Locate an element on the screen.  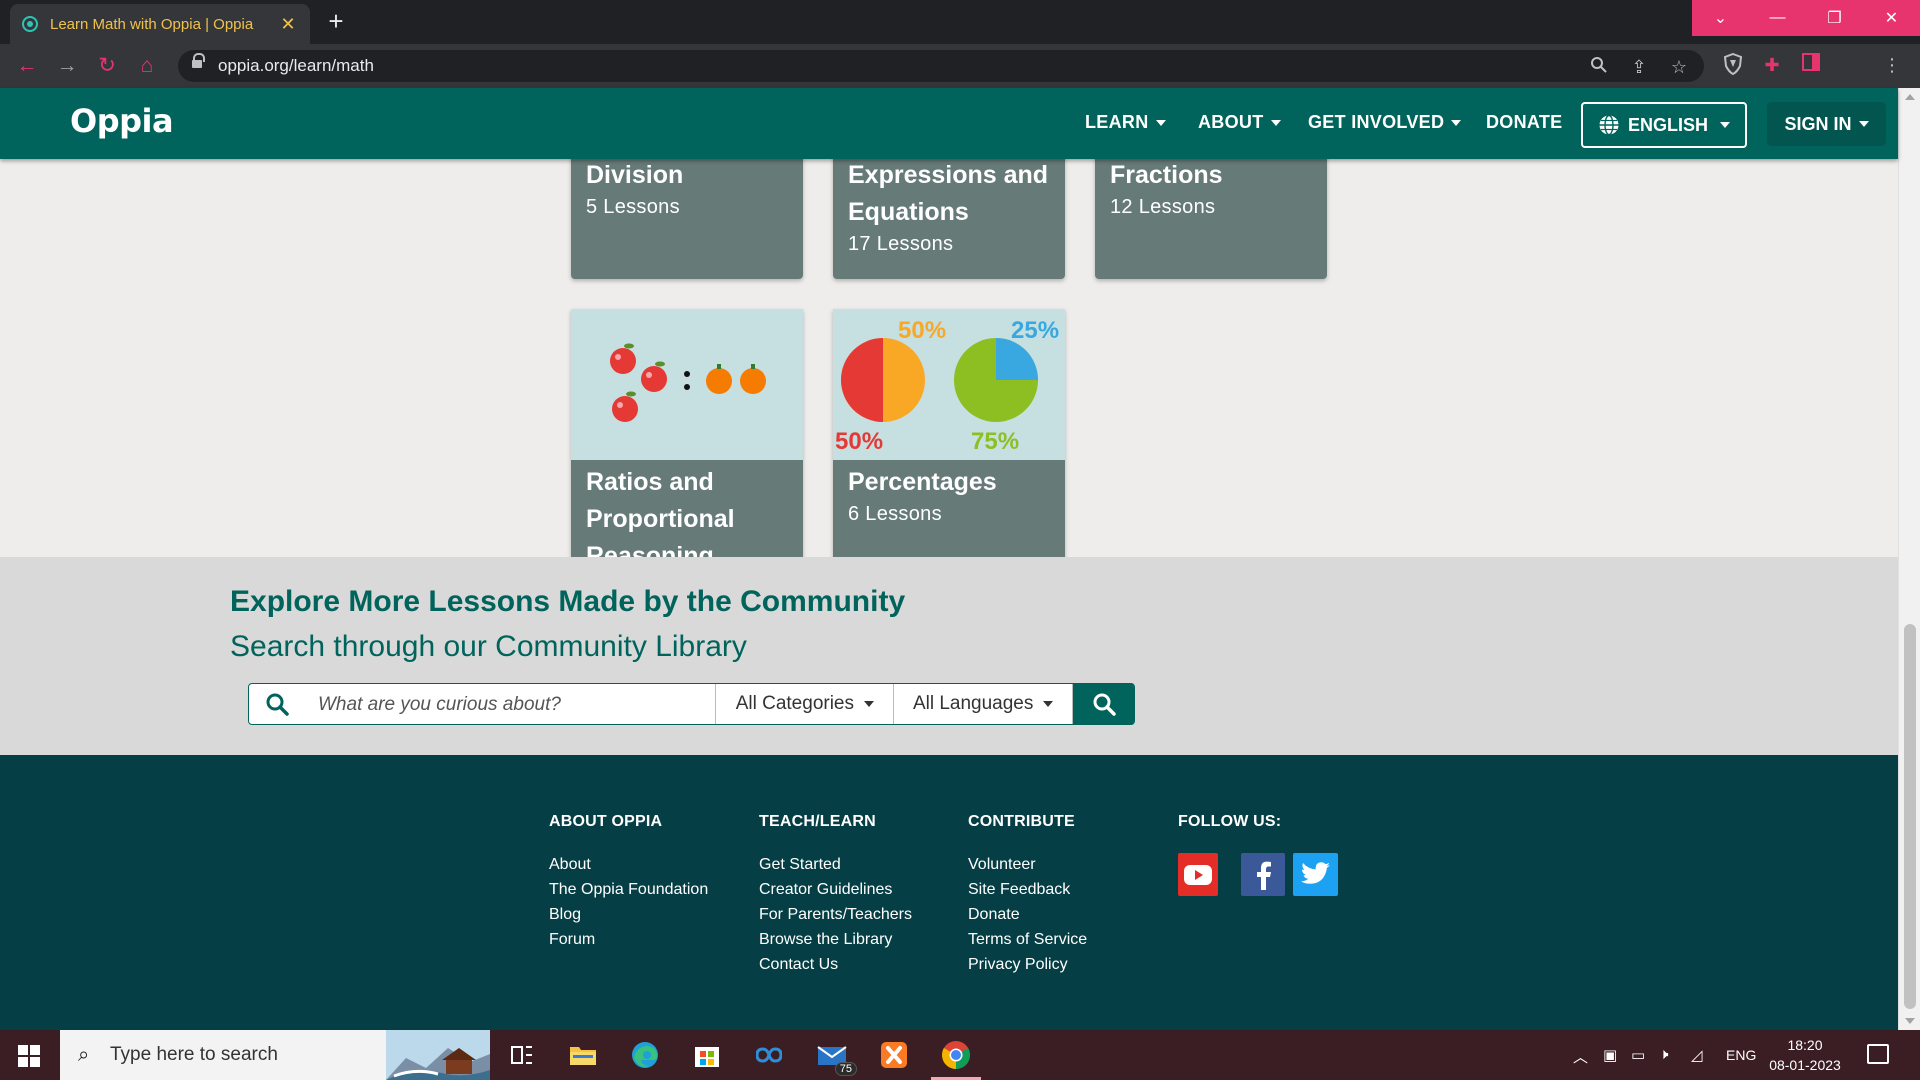
minimize-button: — is located at coordinates (1777, 18).